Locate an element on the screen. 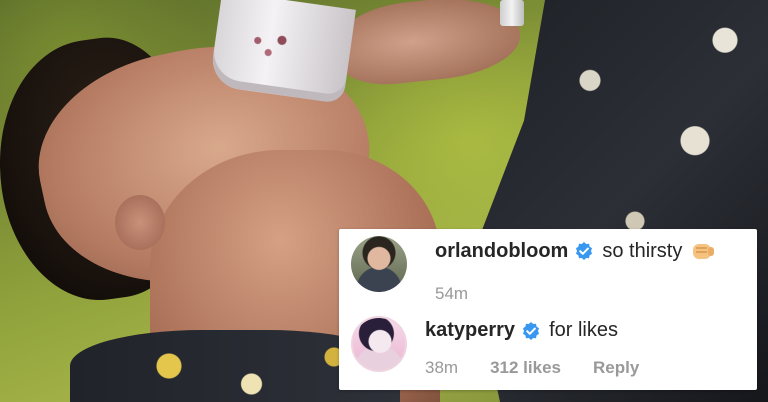 The height and width of the screenshot is (402, 768). comment-time: 54m is located at coordinates (452, 293).